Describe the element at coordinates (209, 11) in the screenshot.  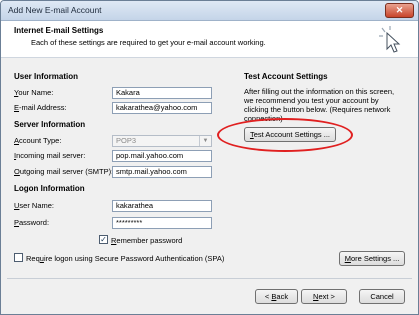
I see `title-bar: Add New E-mail Account ✕` at that location.